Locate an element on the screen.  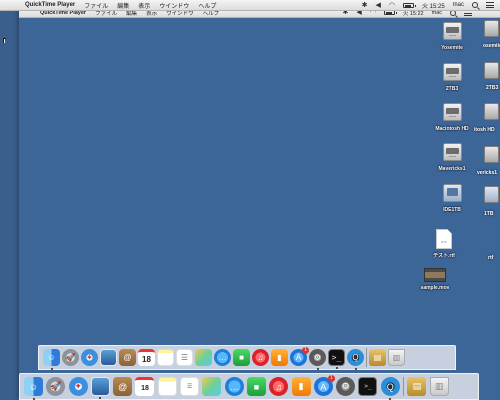
desktop-drive-macintosh-hd: Macintosh HD is located at coordinates (452, 116).